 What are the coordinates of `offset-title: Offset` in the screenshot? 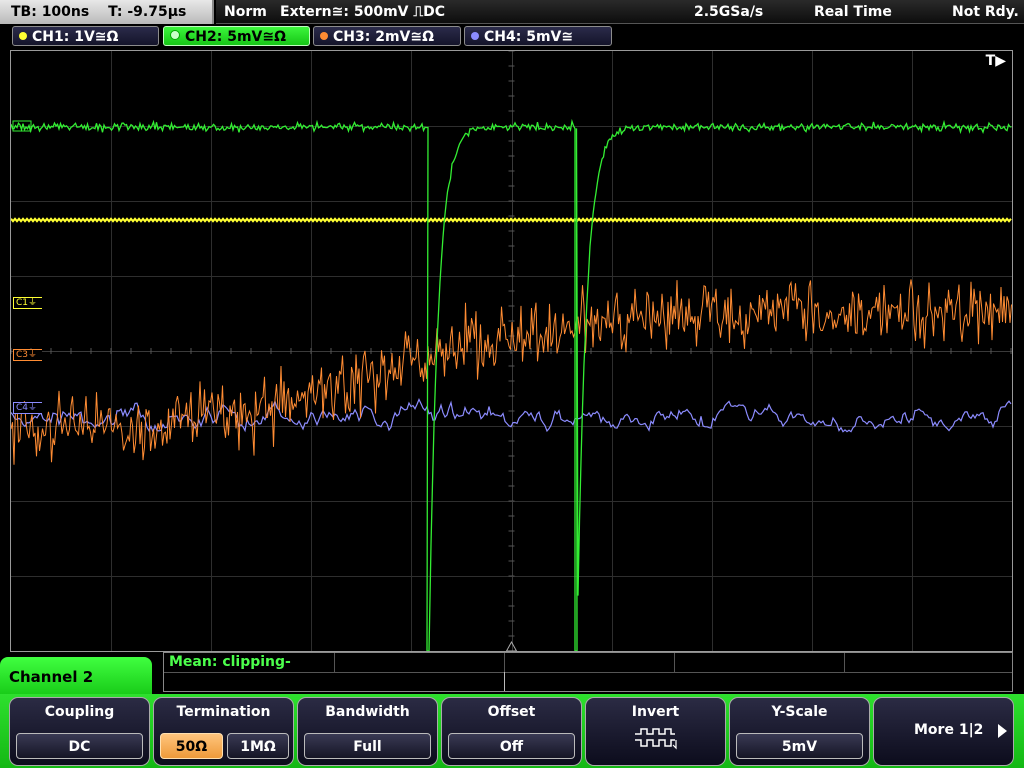 It's located at (511, 712).